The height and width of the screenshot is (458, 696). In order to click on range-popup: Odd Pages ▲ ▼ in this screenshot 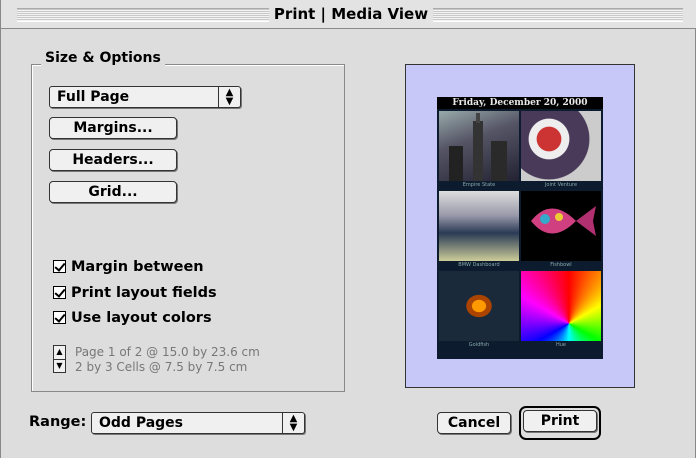, I will do `click(198, 423)`.